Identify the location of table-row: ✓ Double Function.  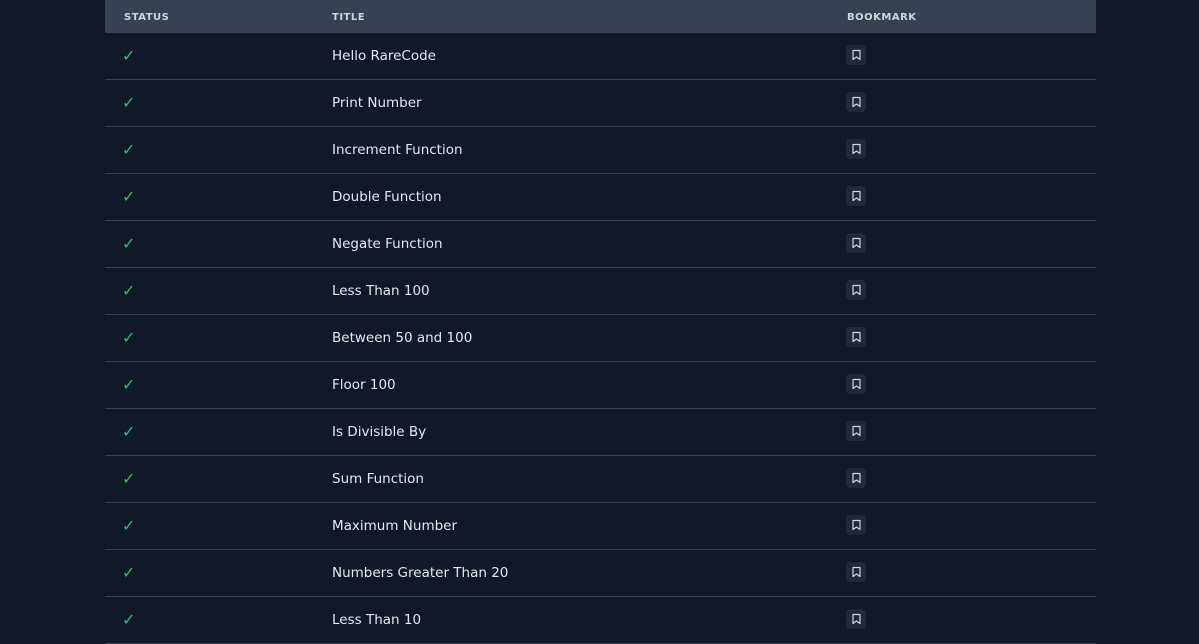
(600, 197).